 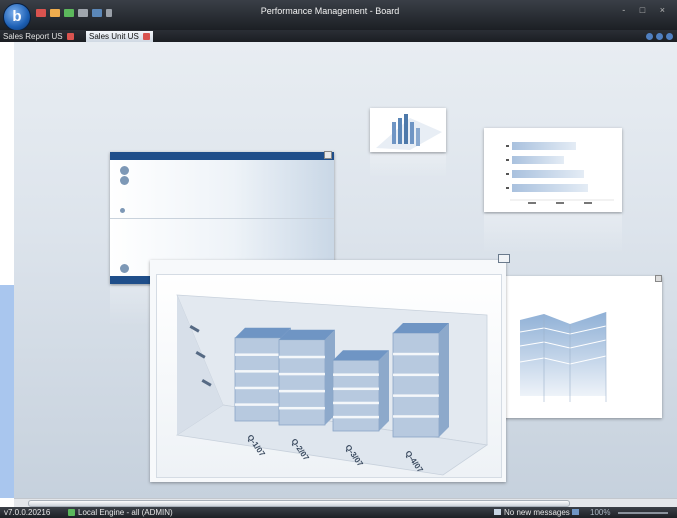 What do you see at coordinates (497, 512) in the screenshot?
I see `mail-icon` at bounding box center [497, 512].